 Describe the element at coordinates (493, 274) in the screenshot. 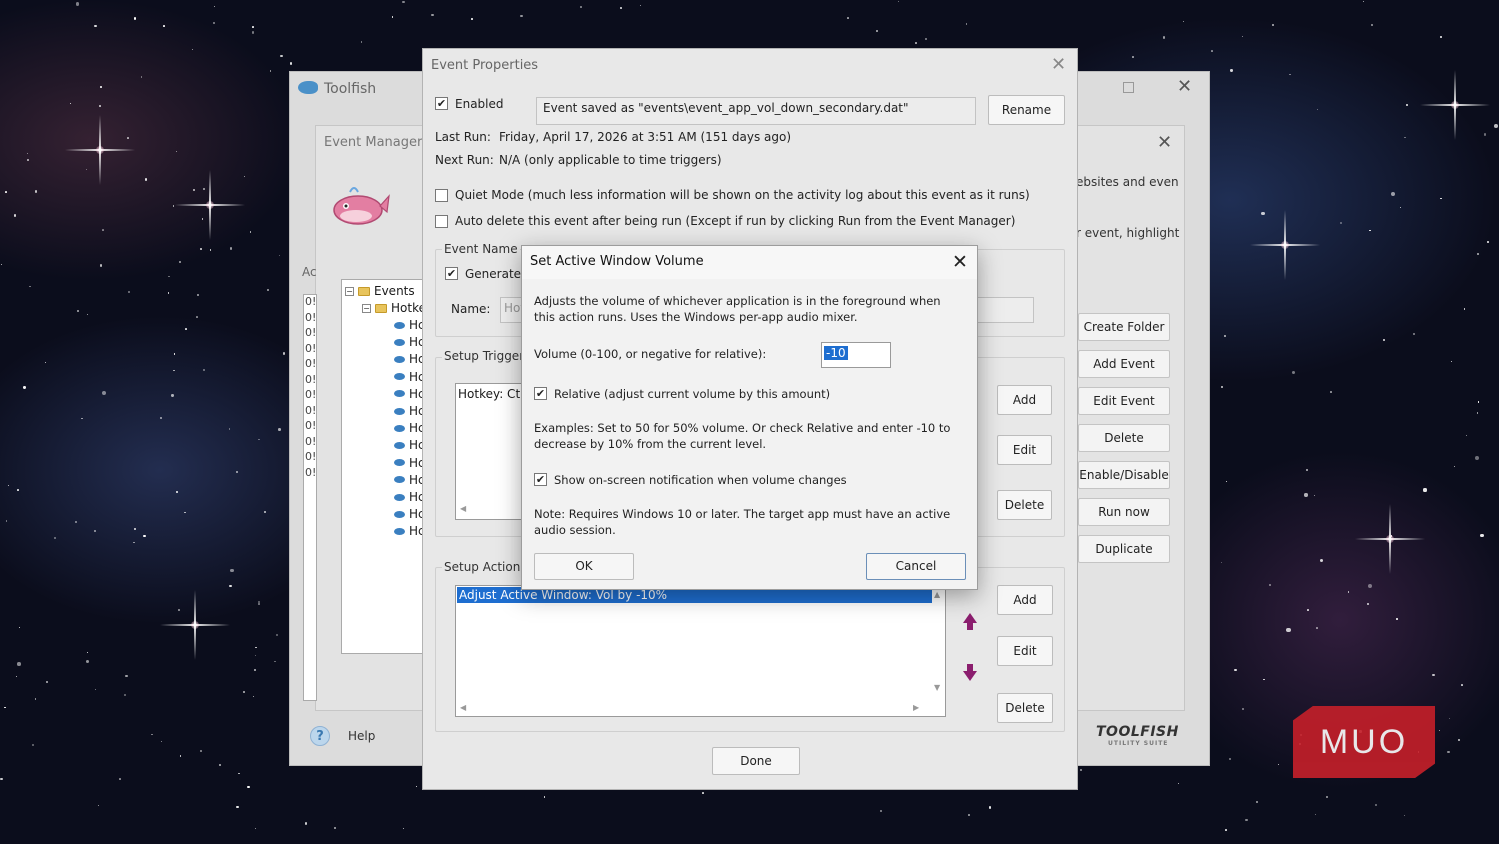

I see `generate-name-label: Generate` at that location.